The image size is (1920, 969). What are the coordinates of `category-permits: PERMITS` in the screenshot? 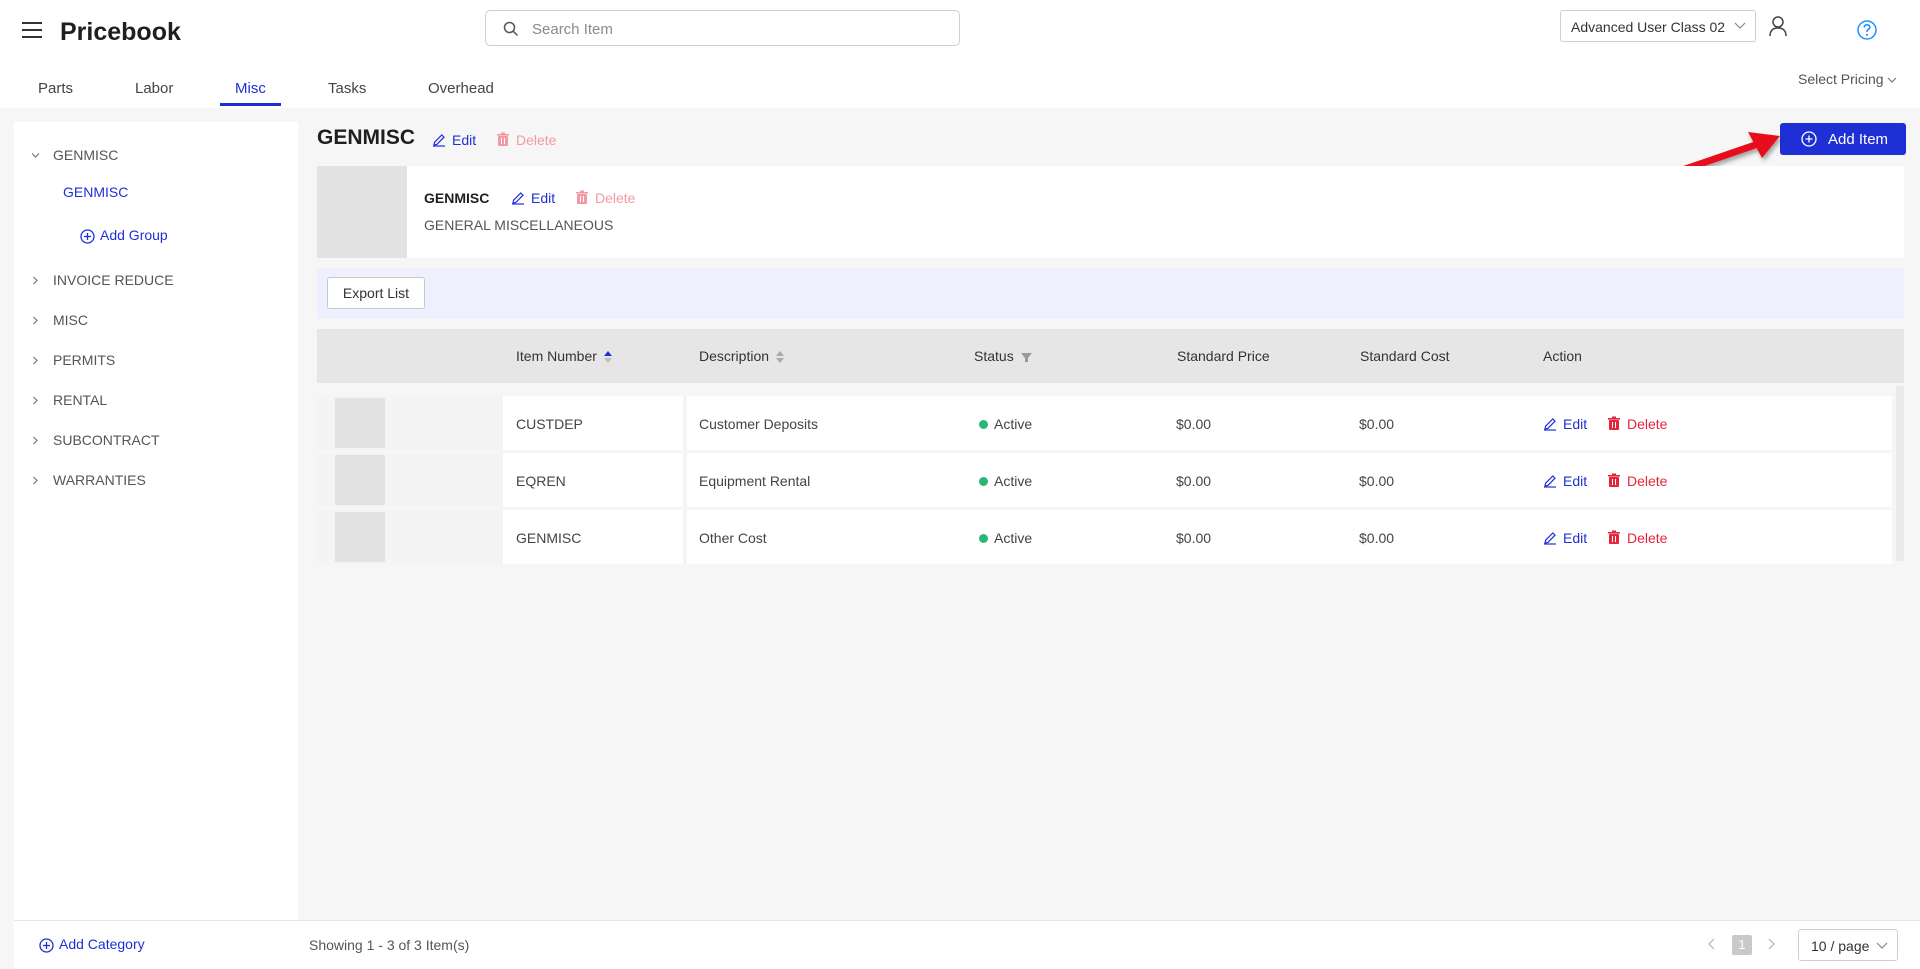 It's located at (156, 360).